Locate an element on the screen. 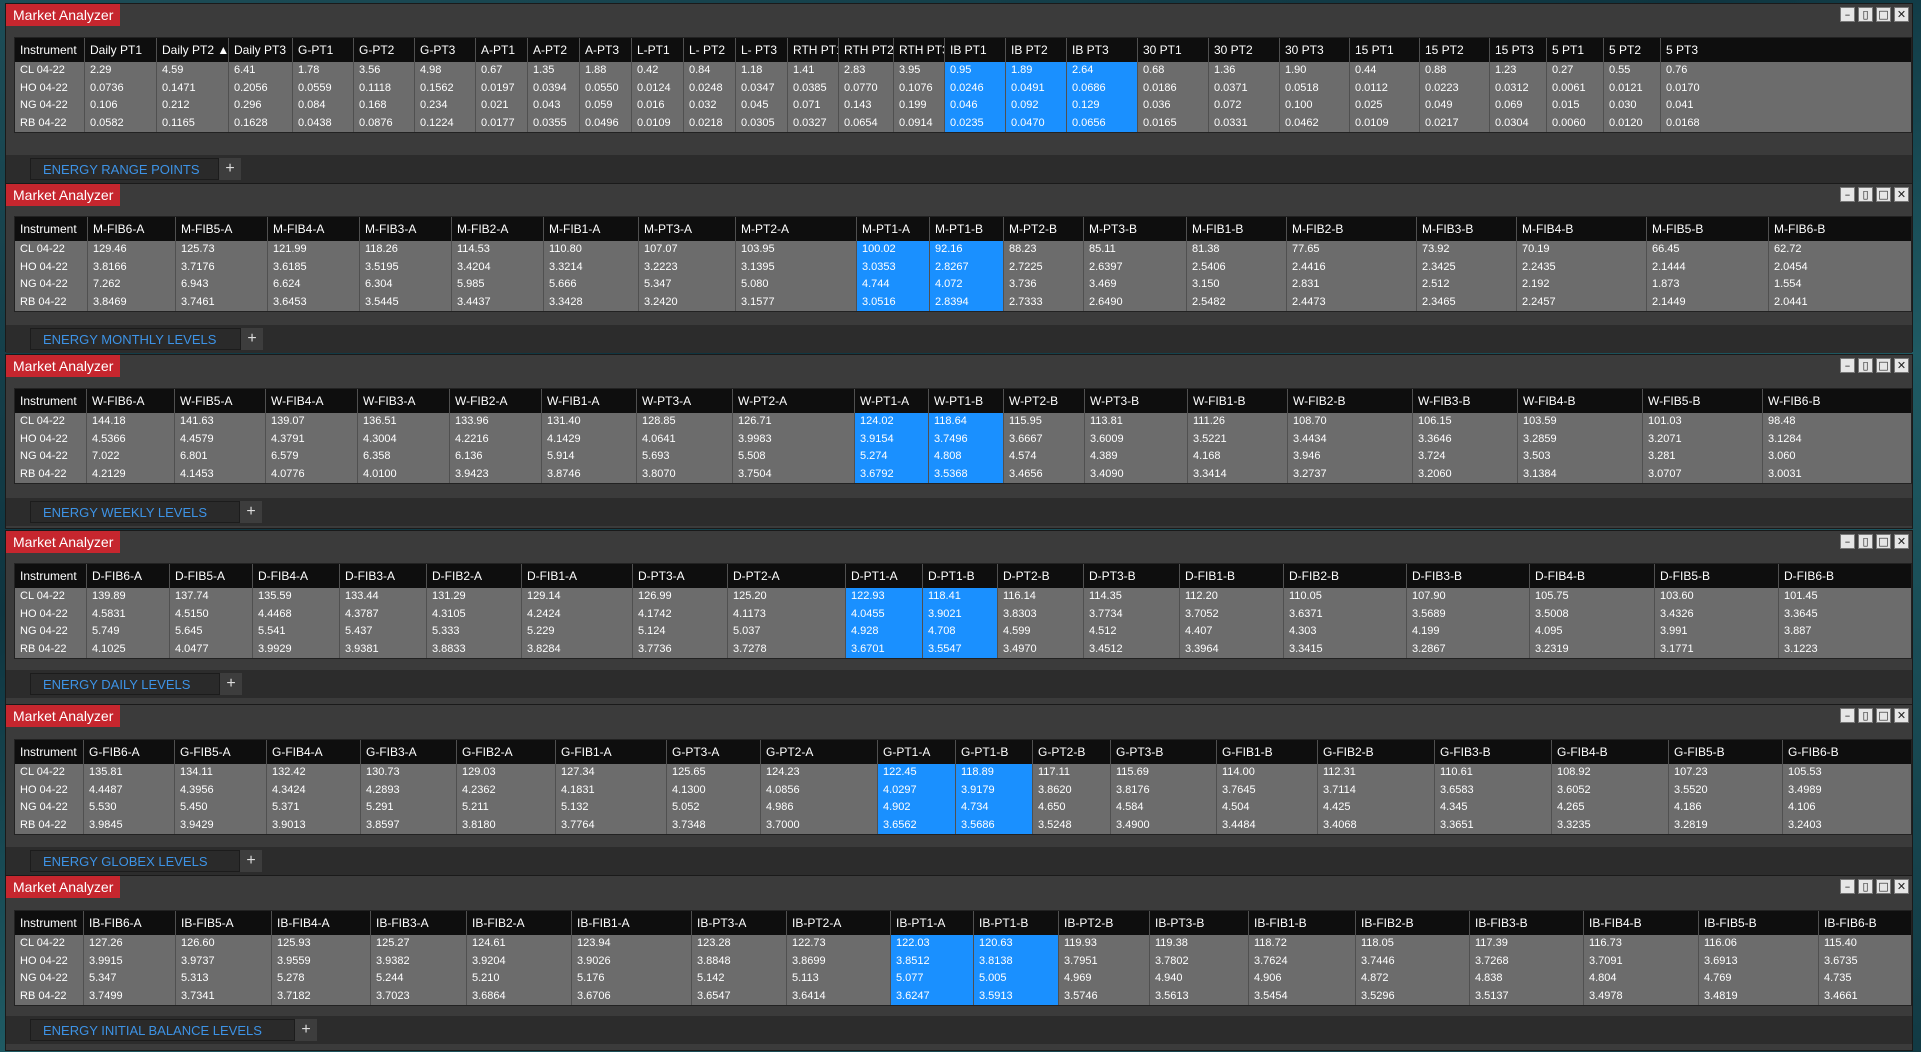 Image resolution: width=1921 pixels, height=1052 pixels. value-cell: 5.113 is located at coordinates (838, 979).